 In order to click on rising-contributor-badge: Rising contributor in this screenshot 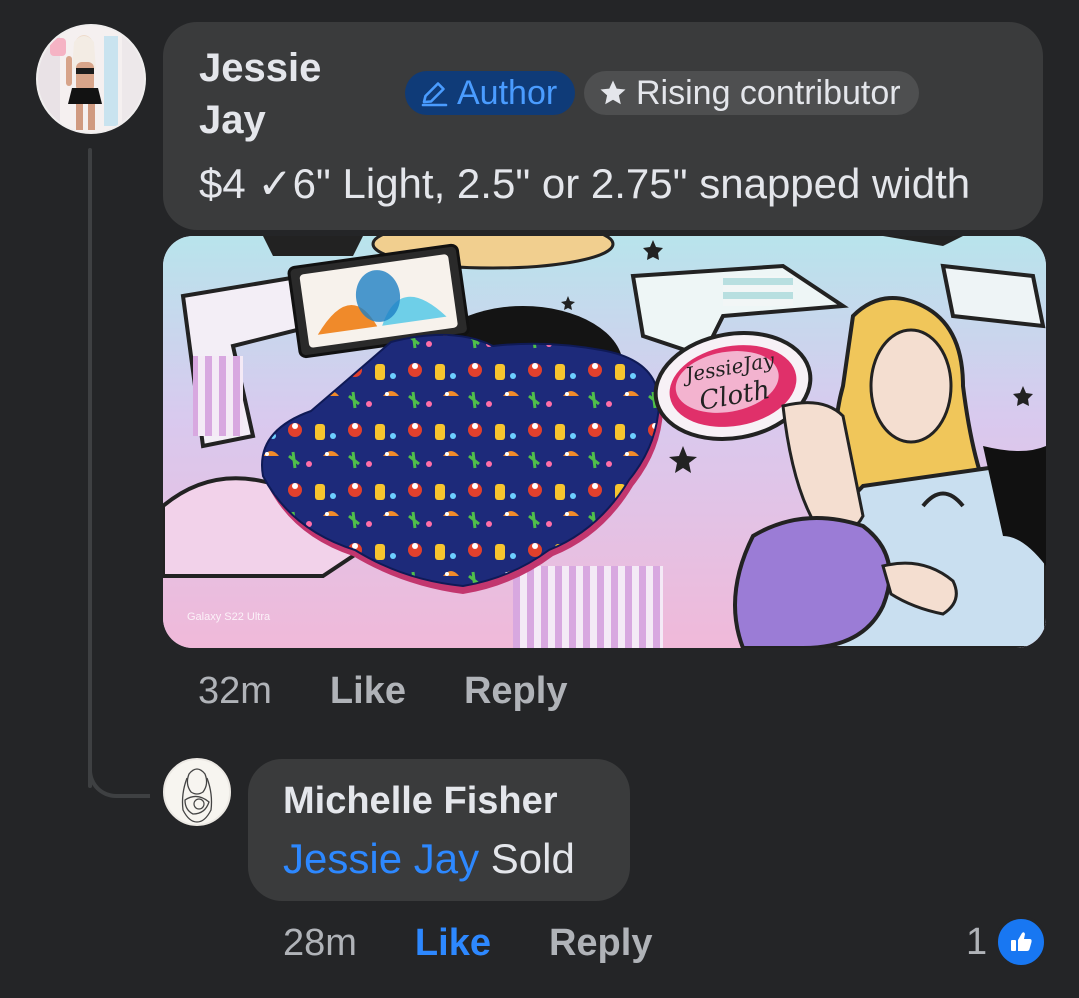, I will do `click(751, 93)`.